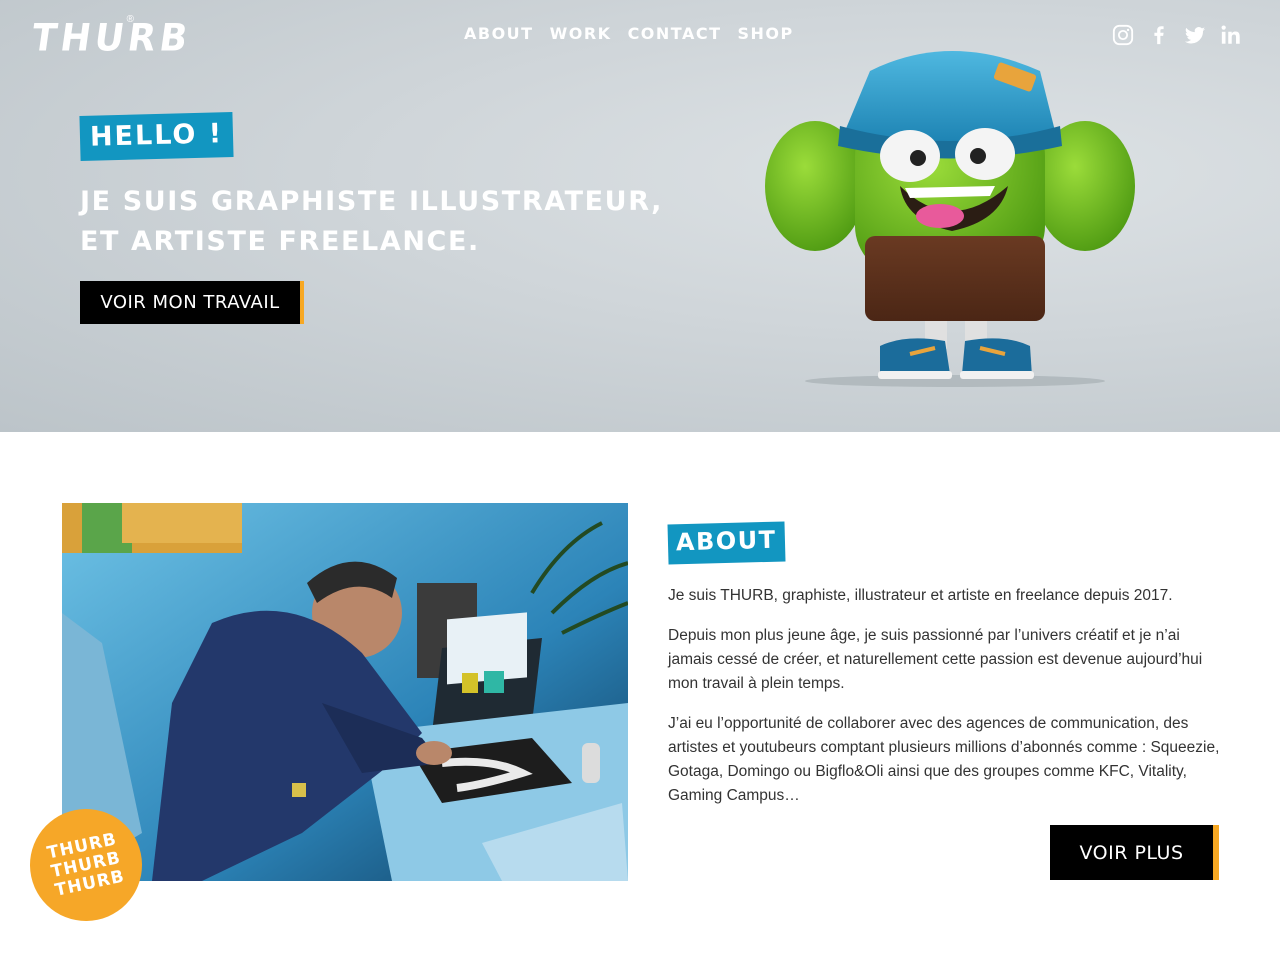 The width and height of the screenshot is (1280, 960). What do you see at coordinates (1195, 35) in the screenshot?
I see `twitter-icon` at bounding box center [1195, 35].